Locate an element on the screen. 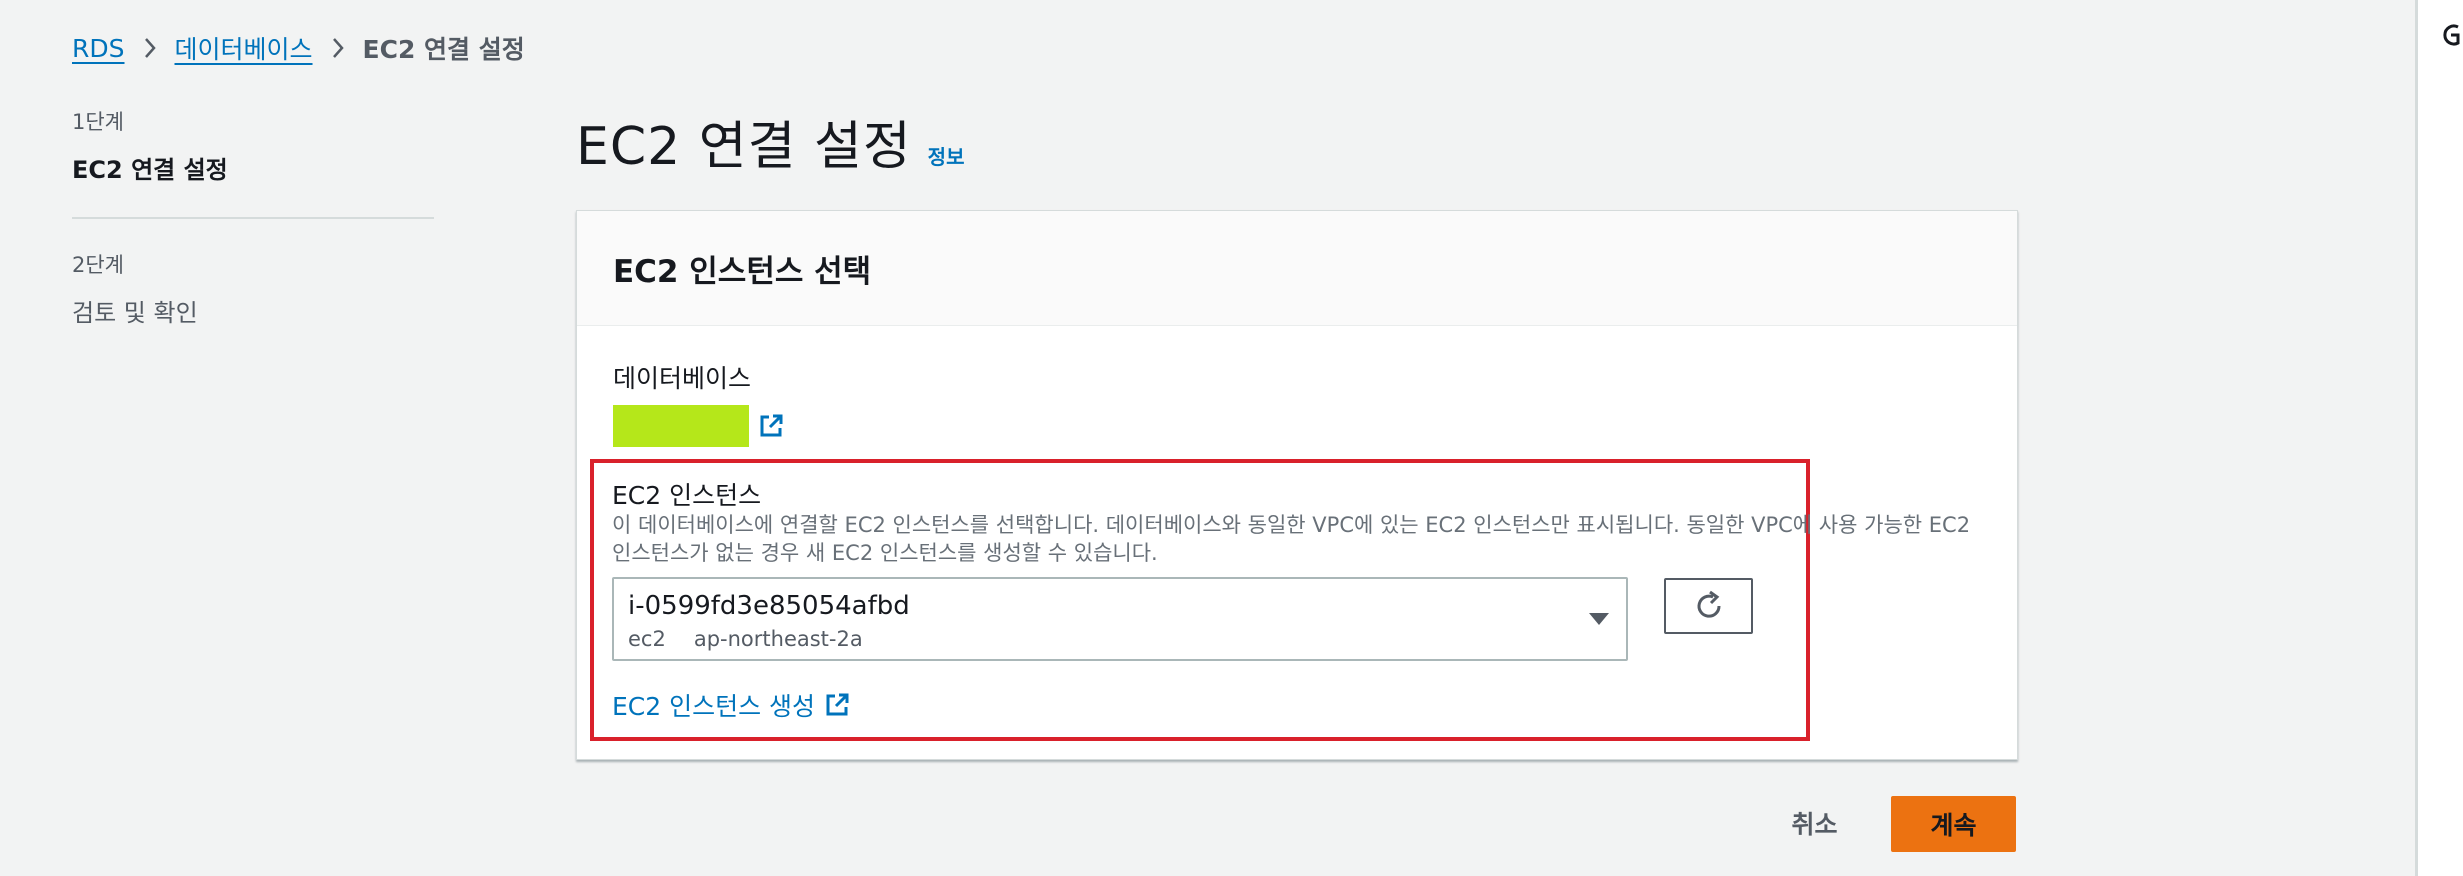 The height and width of the screenshot is (876, 2463). side-panel is located at coordinates (2440, 438).